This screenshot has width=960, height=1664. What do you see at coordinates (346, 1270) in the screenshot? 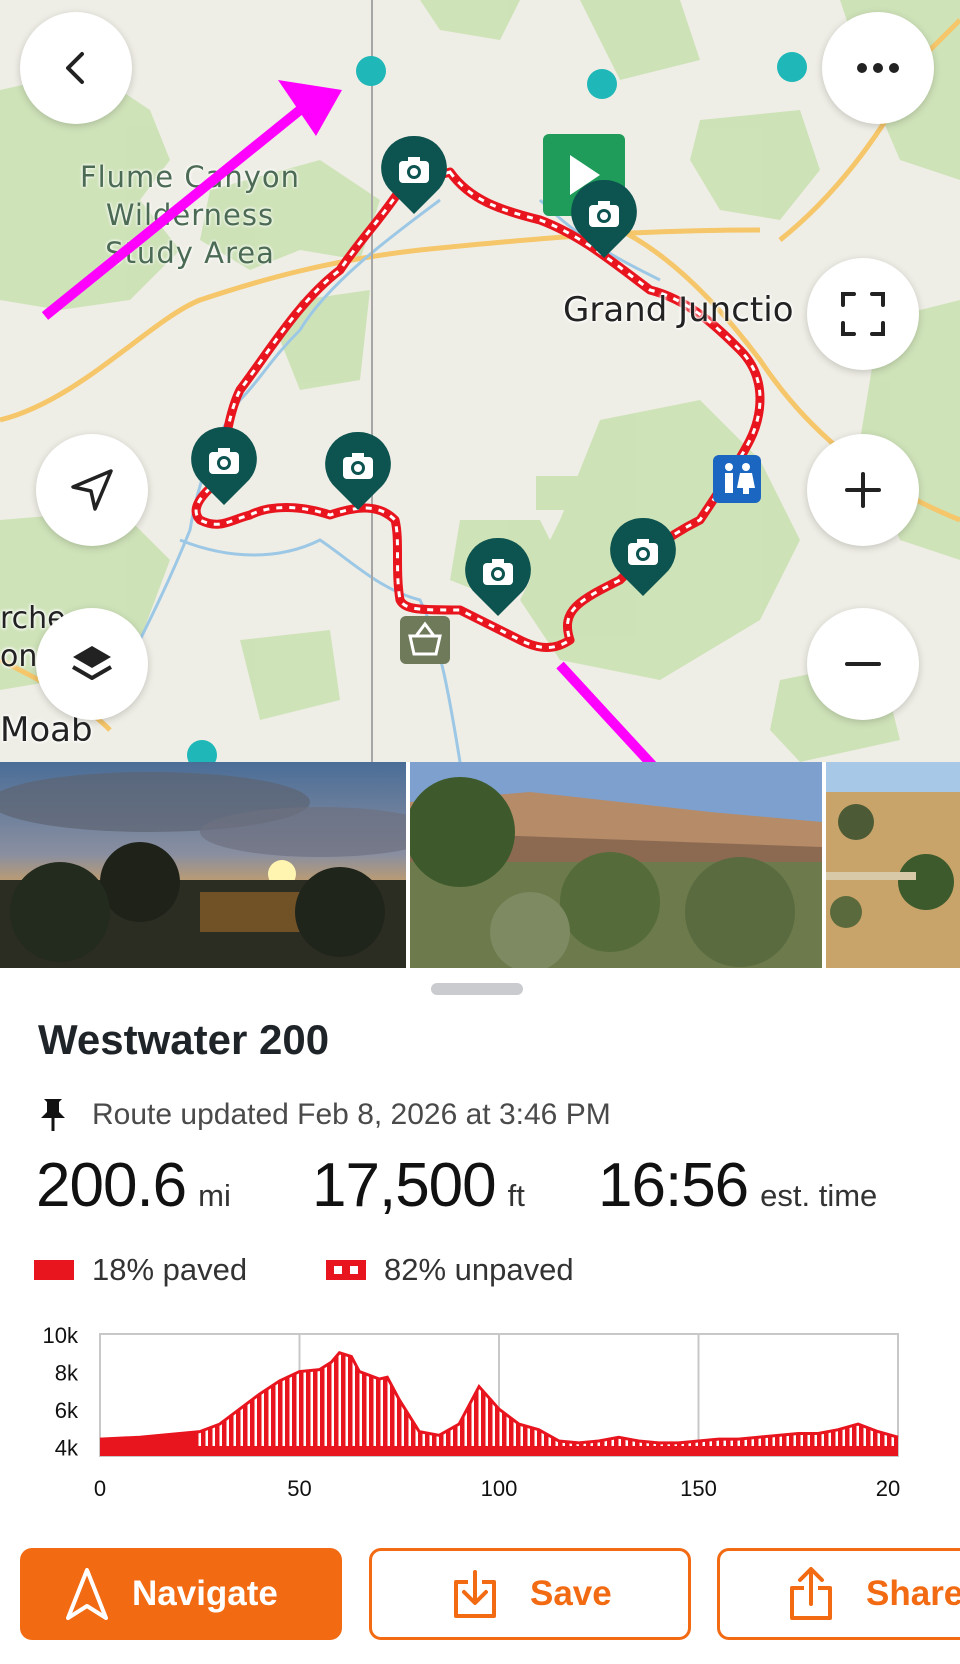
I see `unpaved-swatch-icon` at bounding box center [346, 1270].